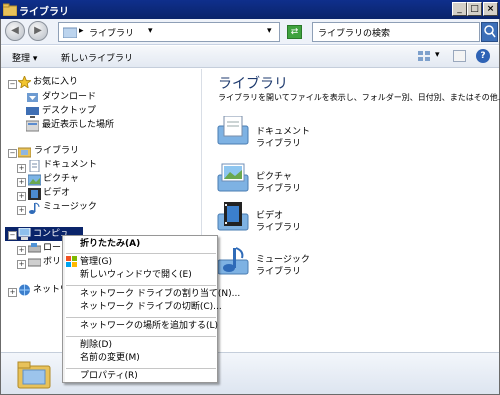 Image resolution: width=500 pixels, height=395 pixels. Describe the element at coordinates (283, 132) in the screenshot. I see `library-documents-name: ドキュメント` at that location.